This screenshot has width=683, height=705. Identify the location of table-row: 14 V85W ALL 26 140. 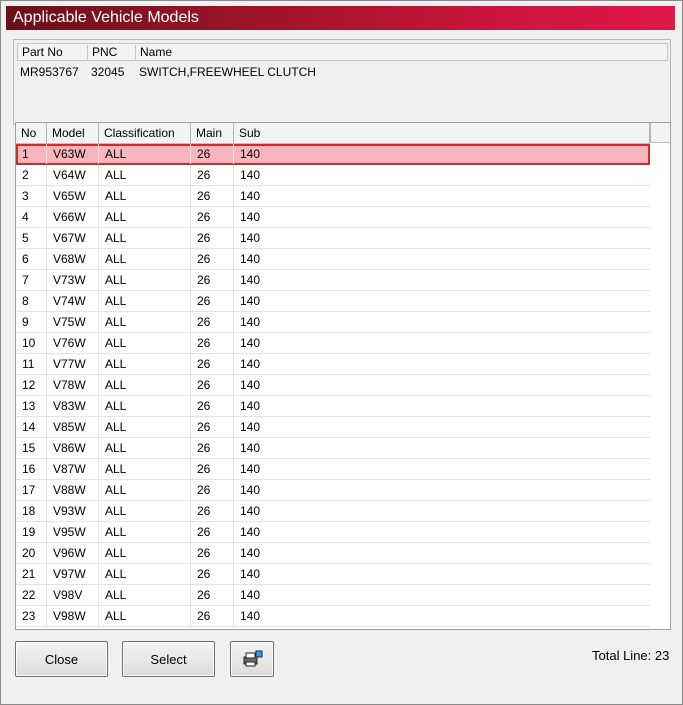
(333, 427).